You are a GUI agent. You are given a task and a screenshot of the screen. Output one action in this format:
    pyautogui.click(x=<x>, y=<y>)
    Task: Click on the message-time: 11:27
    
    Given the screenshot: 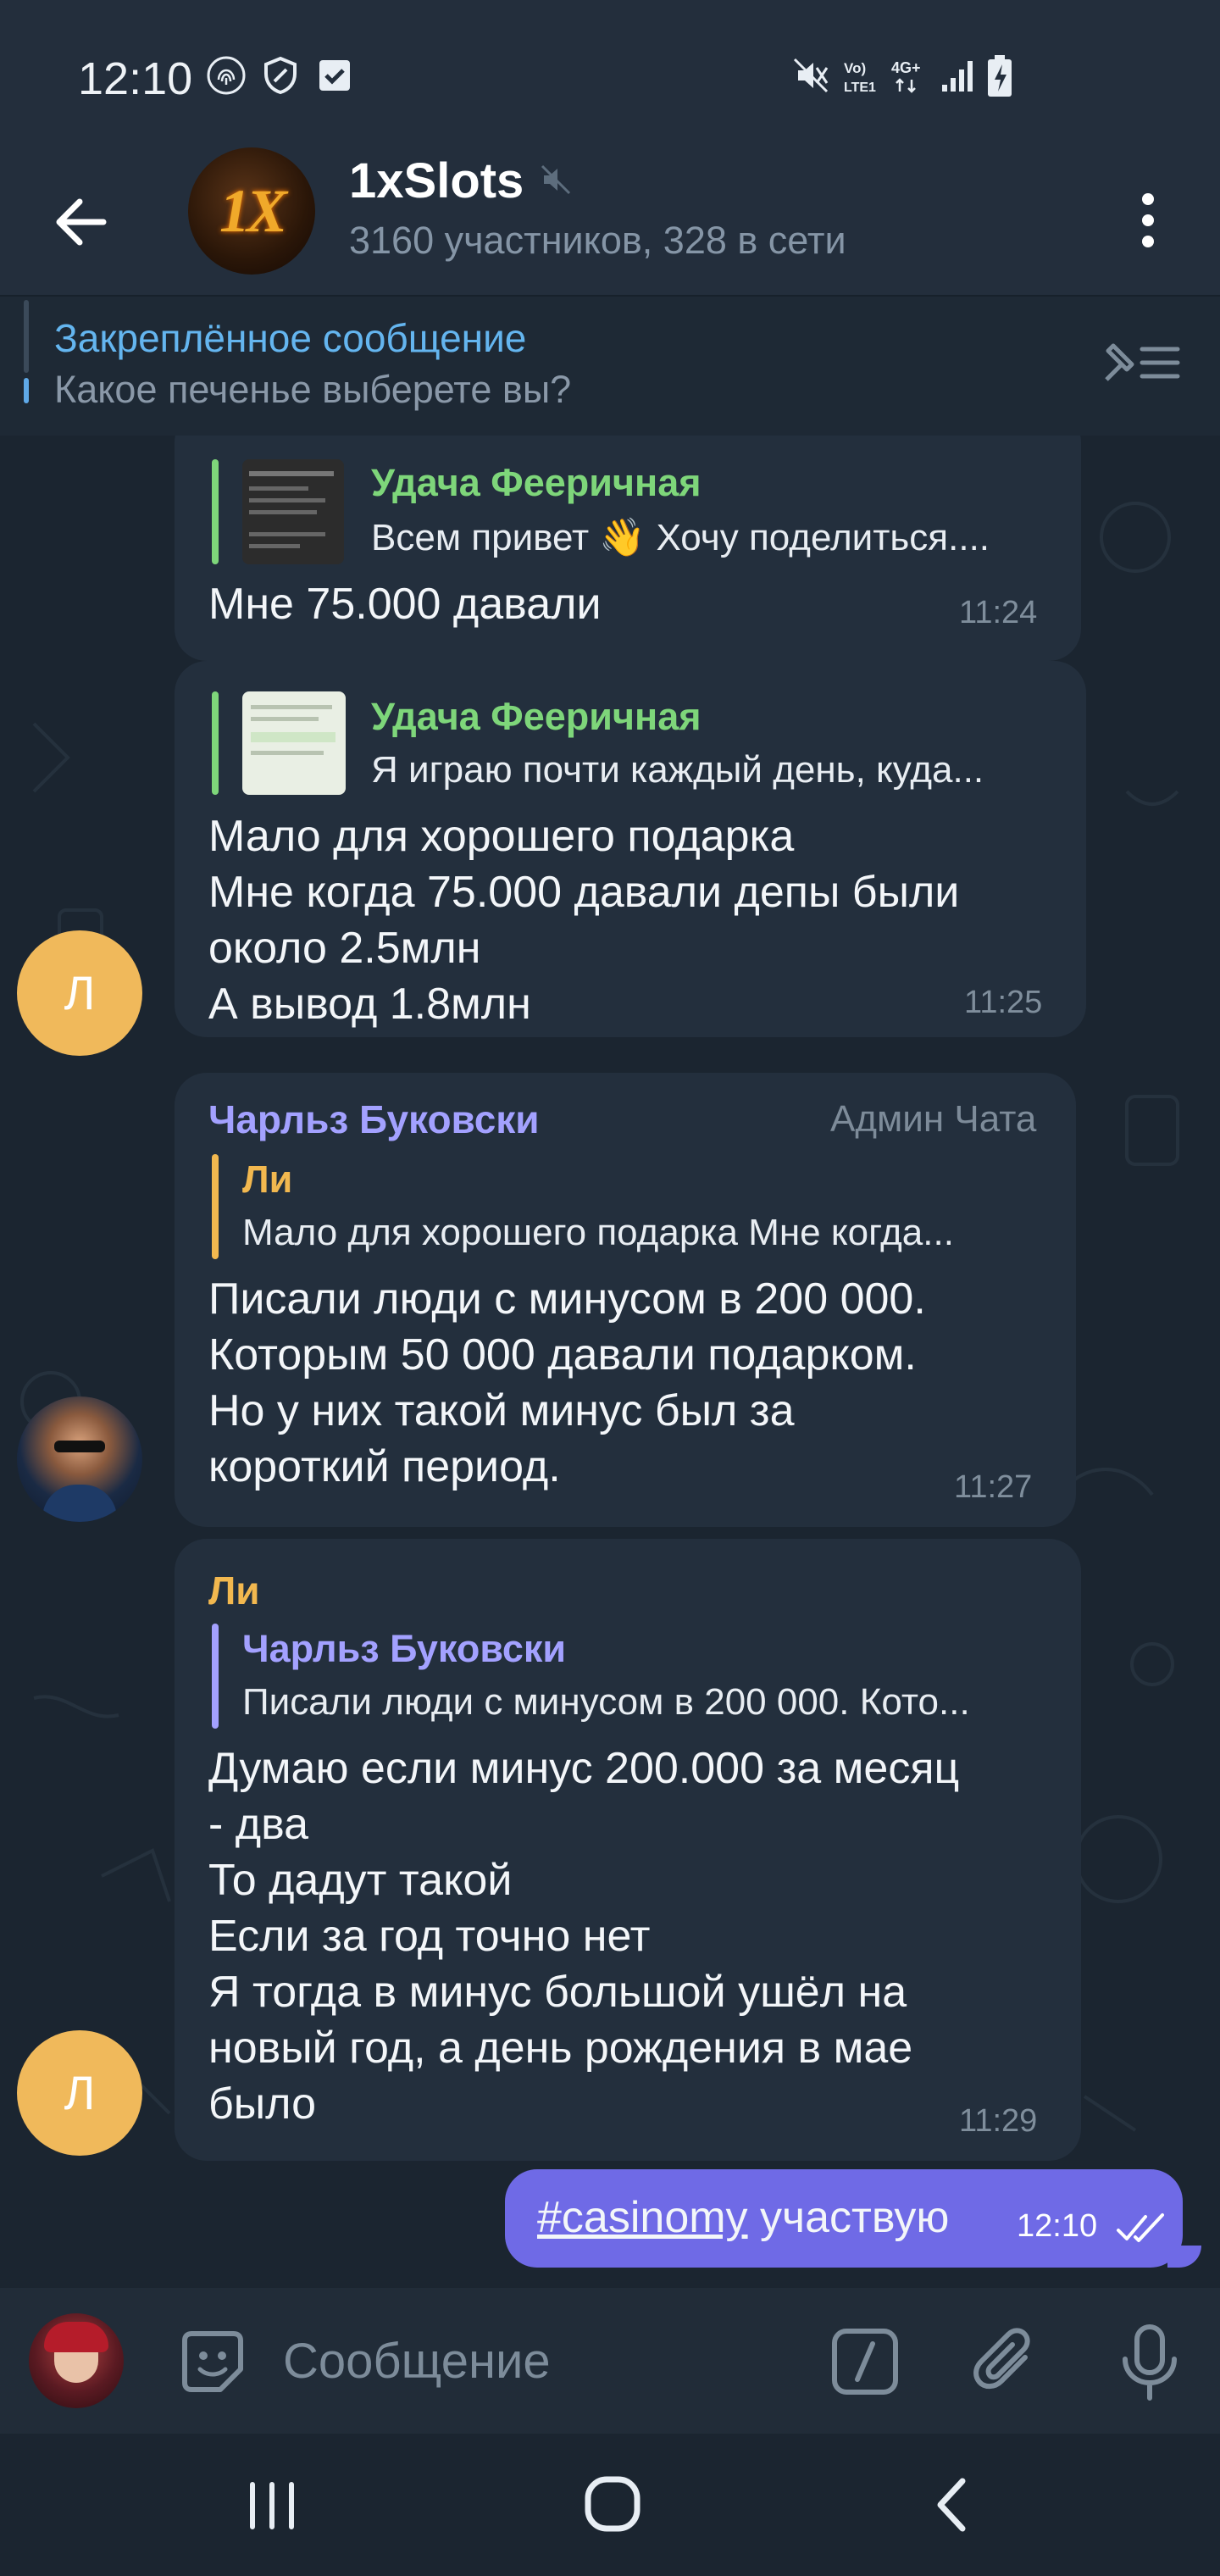 What is the action you would take?
    pyautogui.click(x=993, y=1487)
    